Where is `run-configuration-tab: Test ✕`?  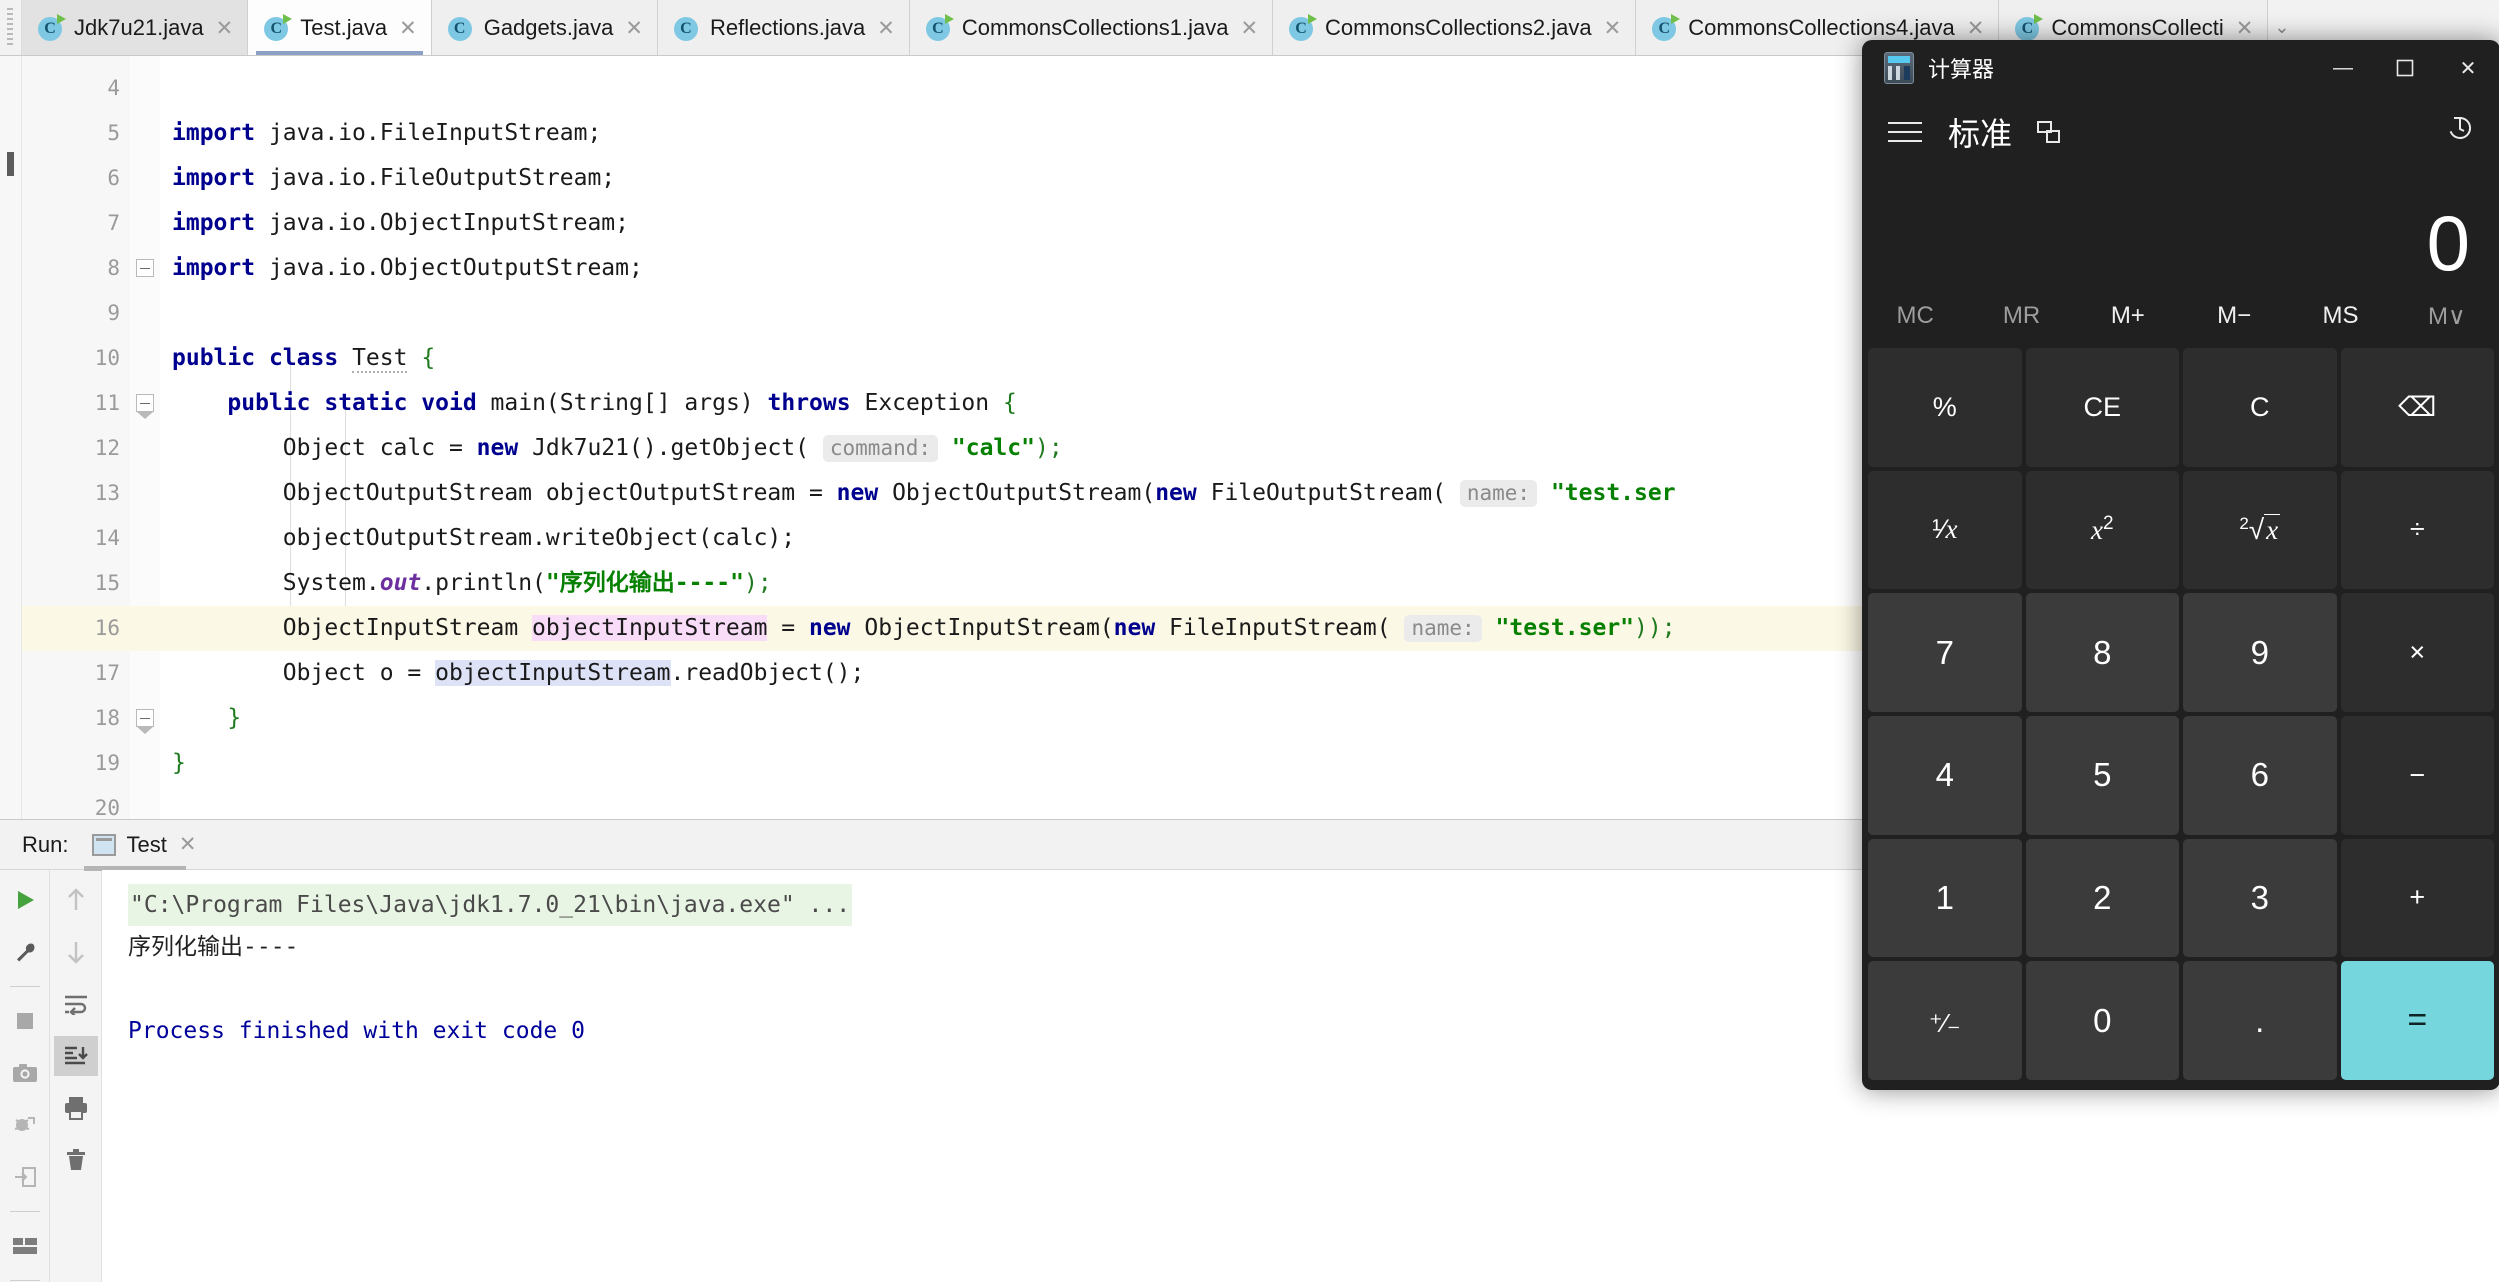
run-configuration-tab: Test ✕ is located at coordinates (144, 845).